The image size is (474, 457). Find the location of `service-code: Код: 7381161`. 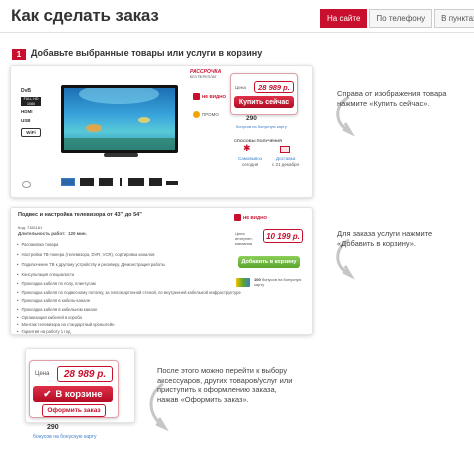

service-code: Код: 7381161 is located at coordinates (30, 227).